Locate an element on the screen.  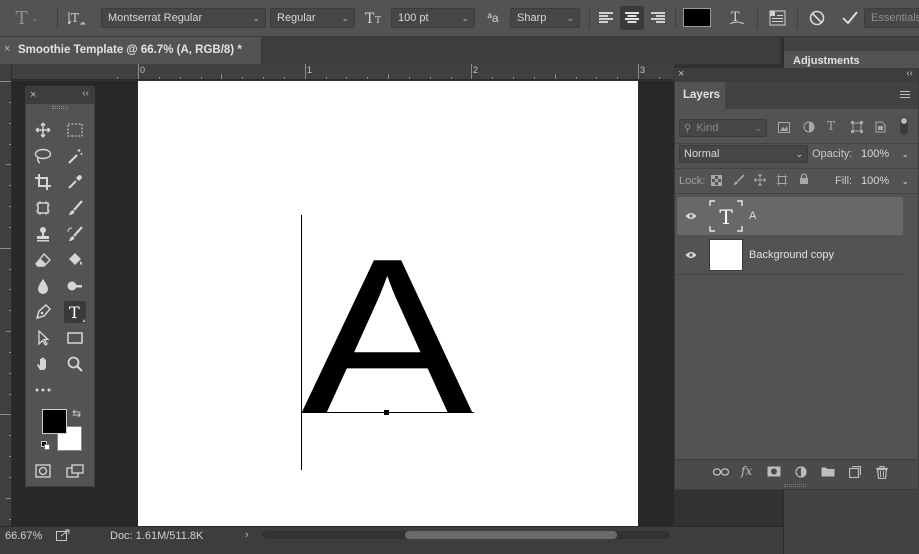
tool-submenu-indicator is located at coordinates (83, 320).